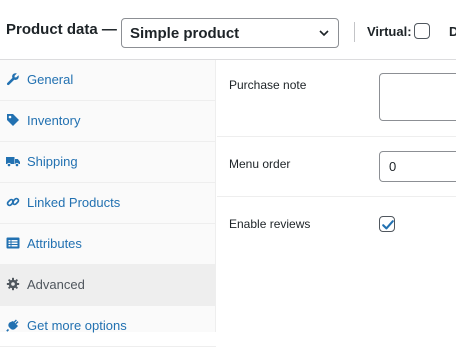  What do you see at coordinates (417, 97) in the screenshot?
I see `purchase-note-textarea` at bounding box center [417, 97].